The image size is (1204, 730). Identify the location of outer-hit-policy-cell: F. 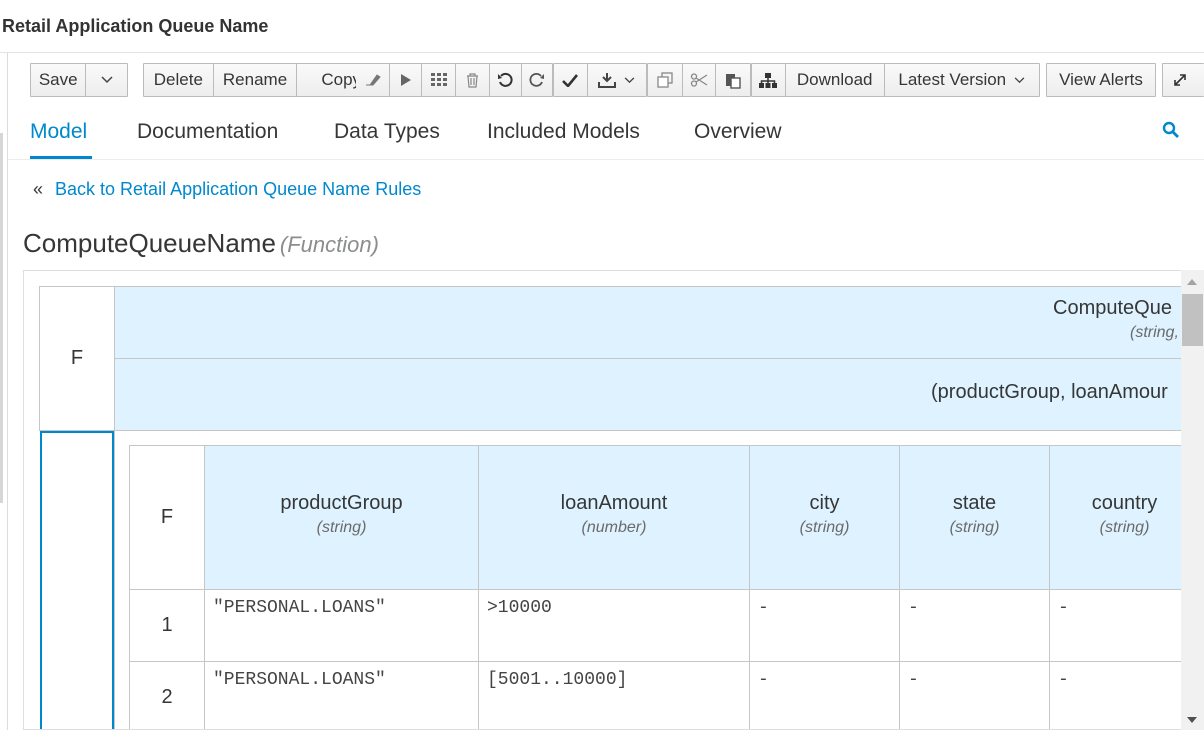
(77, 358).